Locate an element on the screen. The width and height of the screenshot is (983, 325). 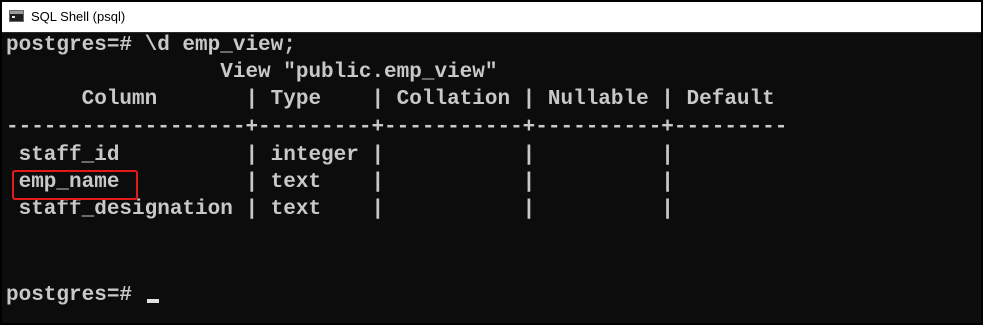
terminal-icon is located at coordinates (16, 16).